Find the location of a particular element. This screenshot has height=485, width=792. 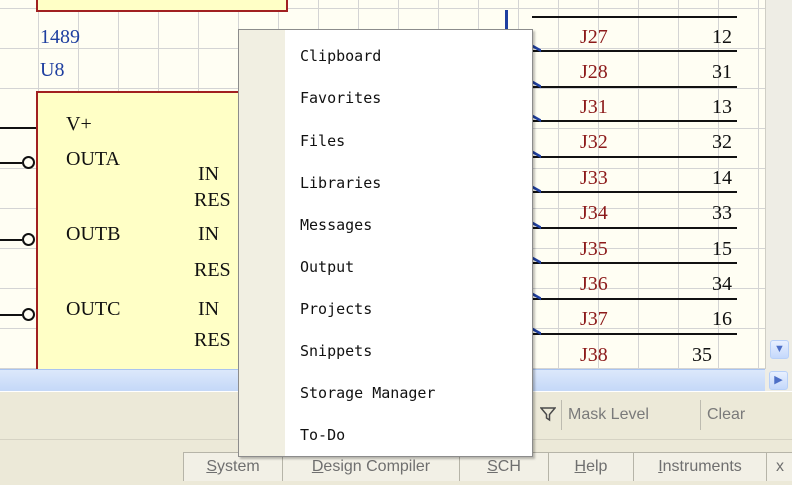

status-button-system-mnemonic: S is located at coordinates (211, 466).